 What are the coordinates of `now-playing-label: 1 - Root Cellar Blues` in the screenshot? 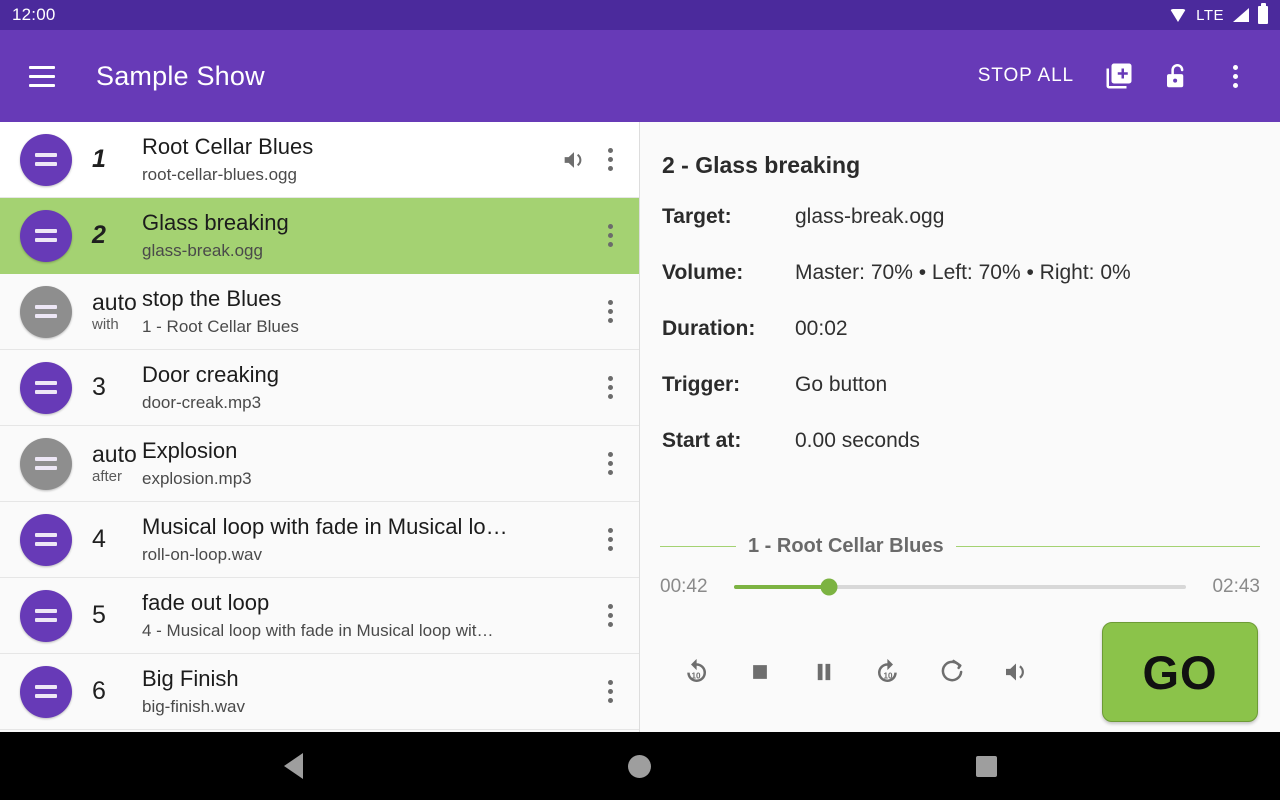 It's located at (846, 546).